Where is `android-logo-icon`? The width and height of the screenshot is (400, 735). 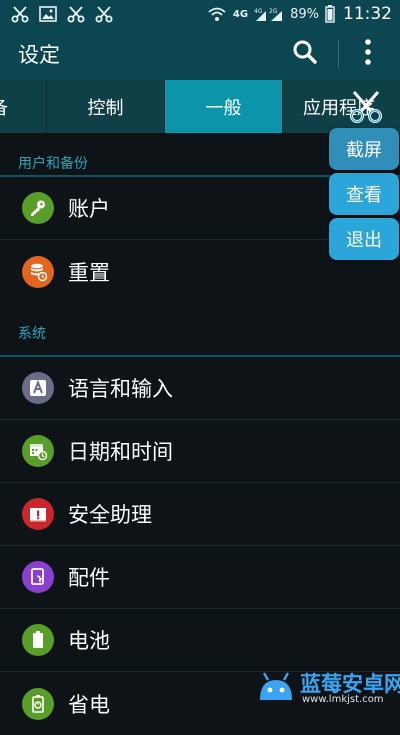
android-logo-icon is located at coordinates (276, 686).